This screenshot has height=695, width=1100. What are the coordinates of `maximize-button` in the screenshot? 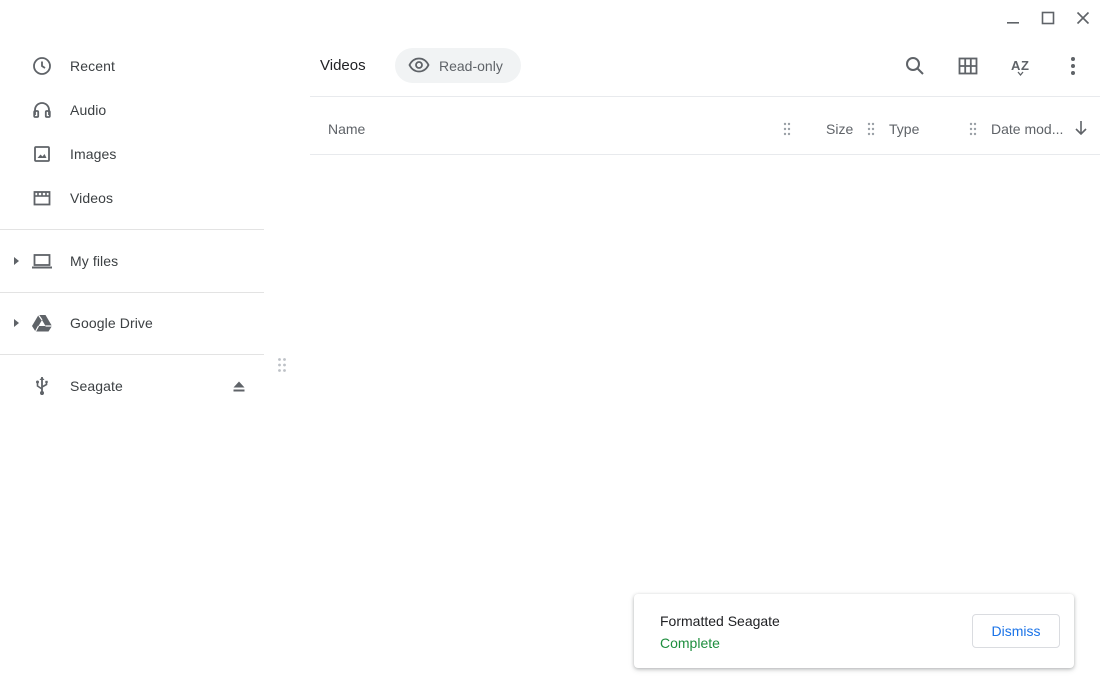 It's located at (1047, 18).